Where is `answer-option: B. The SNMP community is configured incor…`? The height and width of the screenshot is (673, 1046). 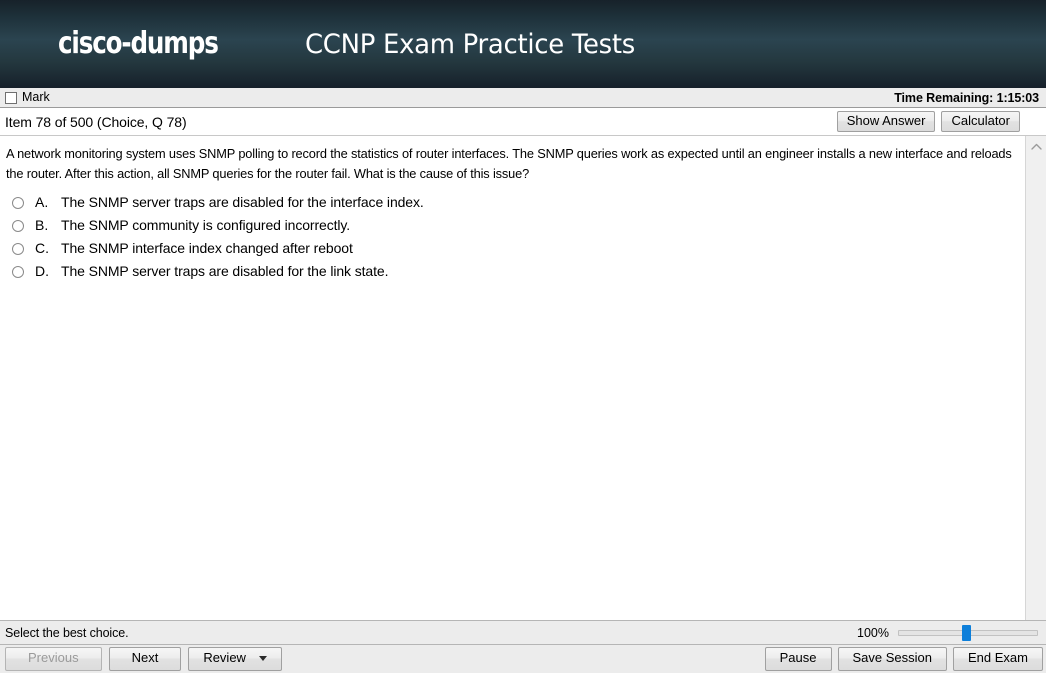 answer-option: B. The SNMP community is configured incor… is located at coordinates (510, 226).